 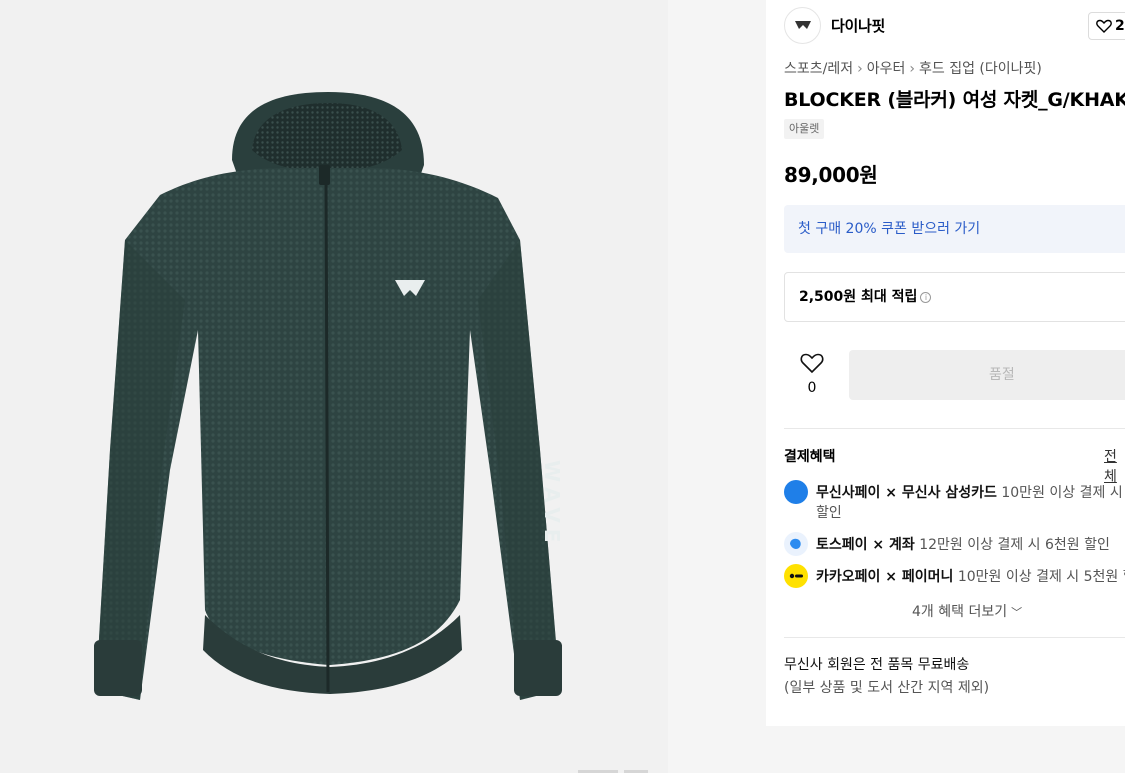 What do you see at coordinates (858, 25) in the screenshot?
I see `brand-name: 다이나핏` at bounding box center [858, 25].